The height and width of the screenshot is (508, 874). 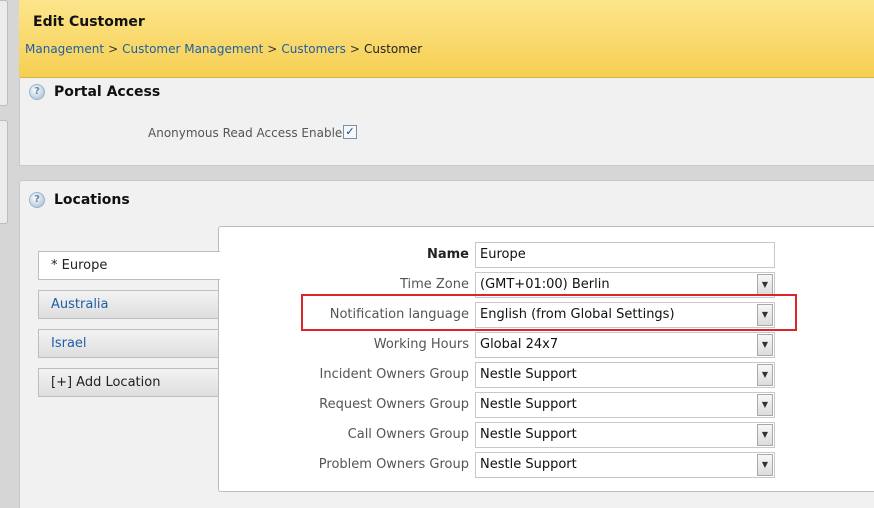 I want to click on form-row-problem-owners-group: Problem Owners Group Nestle Support ▼, so click(x=499, y=465).